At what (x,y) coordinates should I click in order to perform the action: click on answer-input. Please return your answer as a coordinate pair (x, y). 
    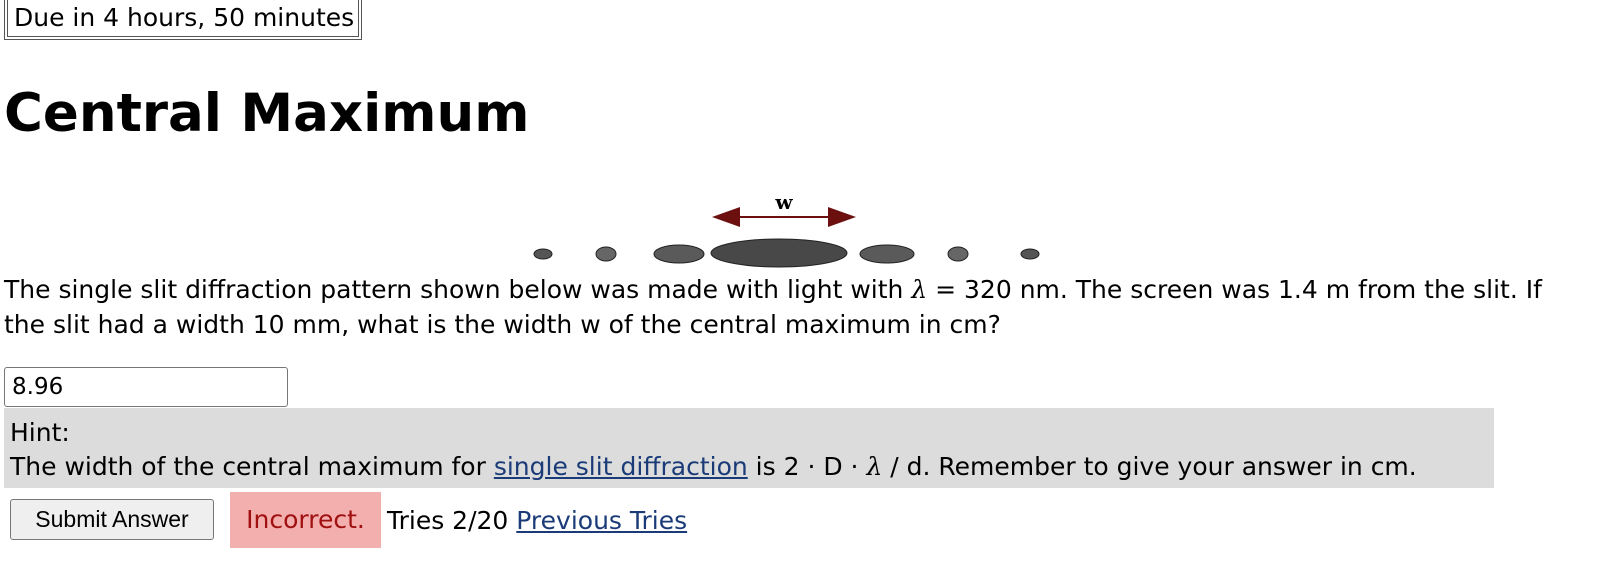
    Looking at the image, I should click on (146, 387).